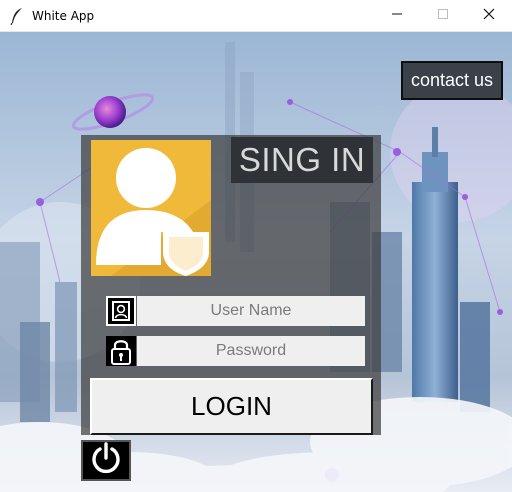 Image resolution: width=512 pixels, height=492 pixels. What do you see at coordinates (251, 311) in the screenshot?
I see `username-field` at bounding box center [251, 311].